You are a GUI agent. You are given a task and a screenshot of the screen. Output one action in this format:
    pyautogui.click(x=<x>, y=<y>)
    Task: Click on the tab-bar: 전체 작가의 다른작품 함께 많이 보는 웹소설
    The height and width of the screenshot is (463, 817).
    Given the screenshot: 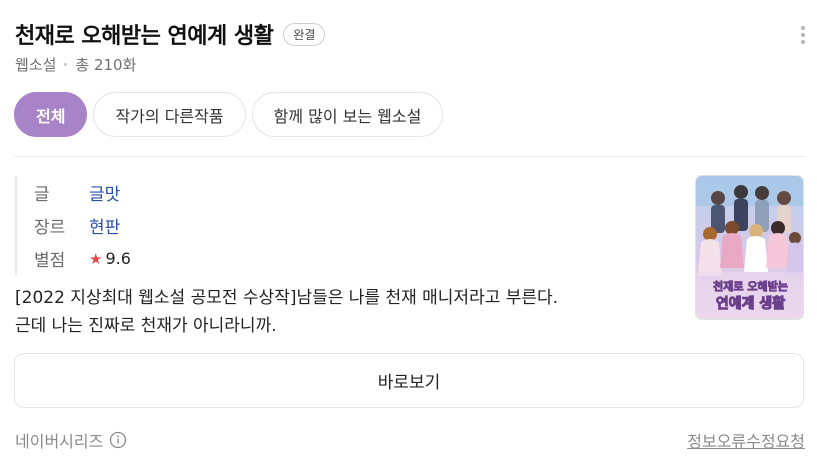 What is the action you would take?
    pyautogui.click(x=229, y=114)
    